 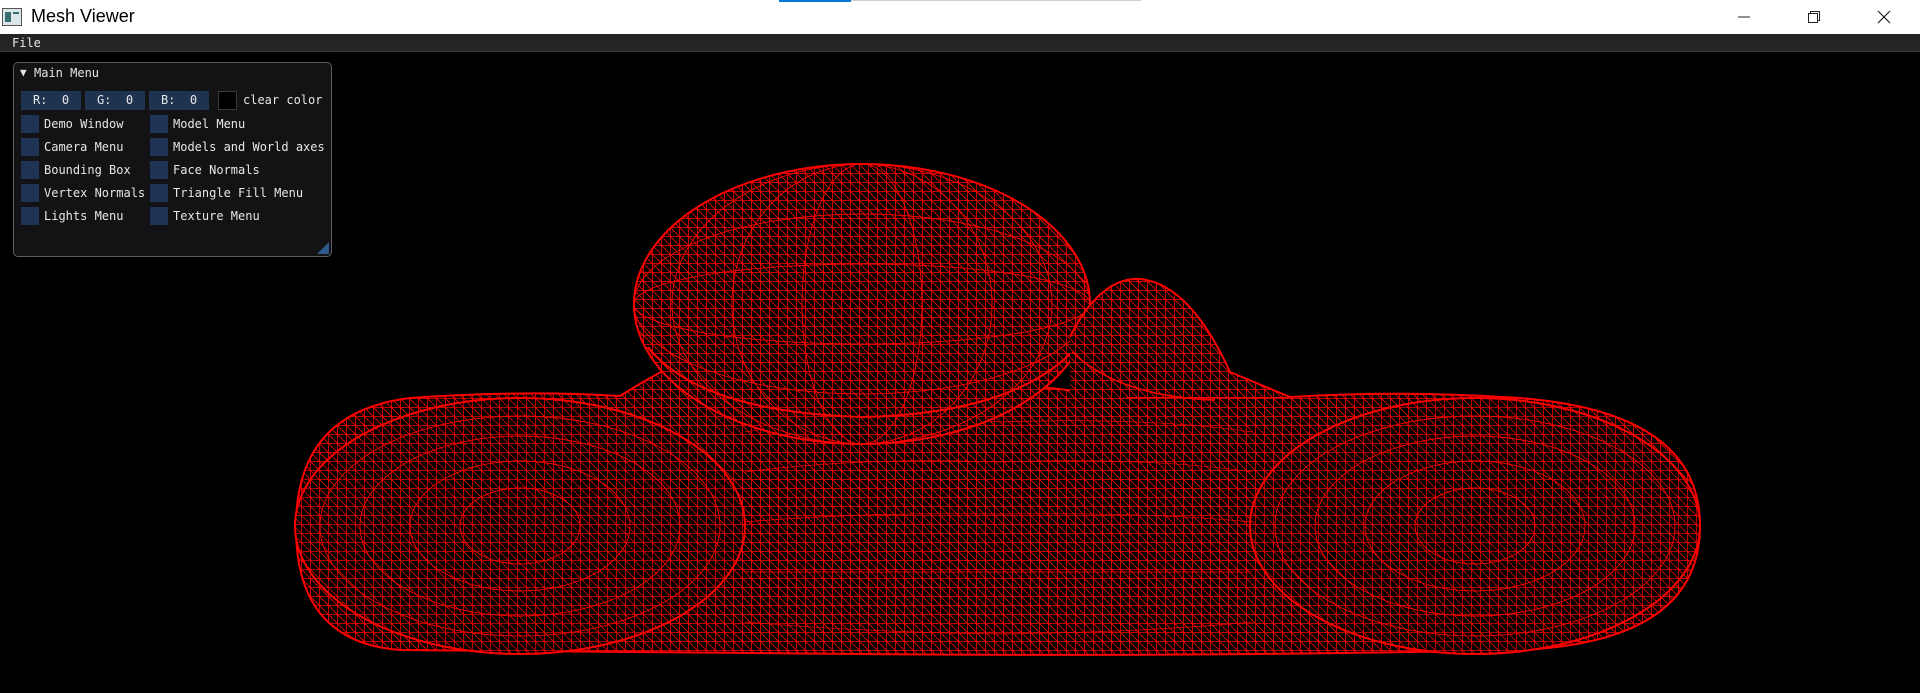 What do you see at coordinates (159, 216) in the screenshot?
I see `texture-menu-checkbox` at bounding box center [159, 216].